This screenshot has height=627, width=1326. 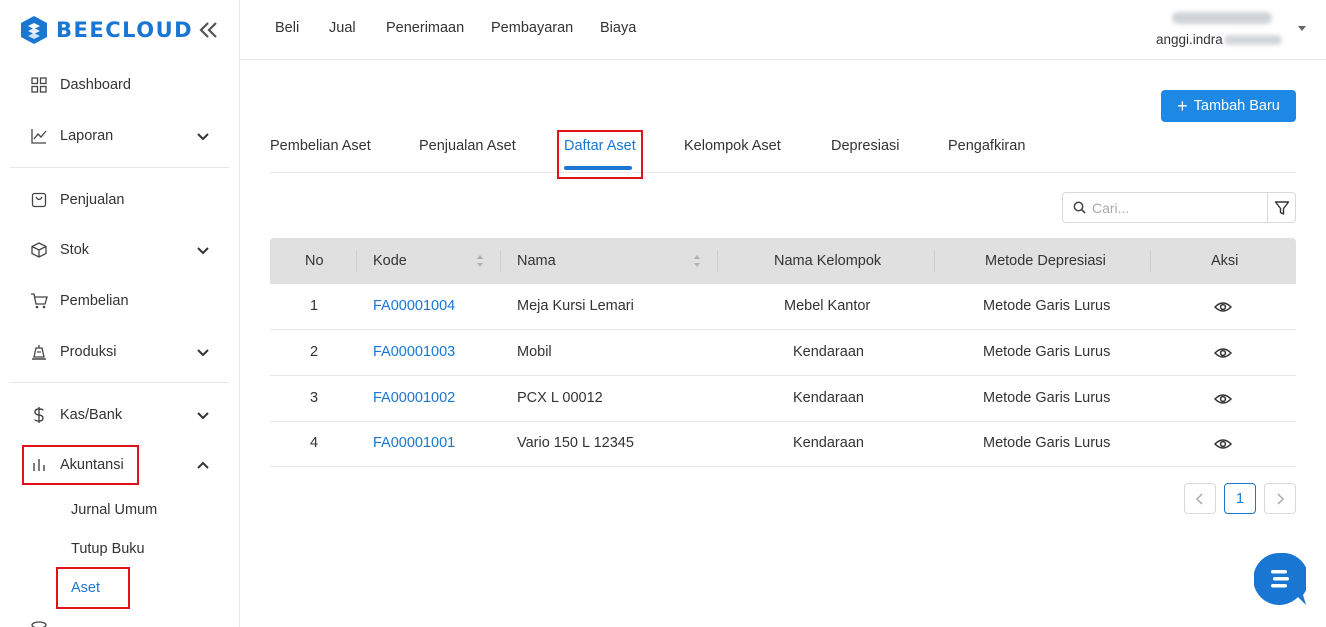 What do you see at coordinates (39, 200) in the screenshot?
I see `shopping-bag-icon` at bounding box center [39, 200].